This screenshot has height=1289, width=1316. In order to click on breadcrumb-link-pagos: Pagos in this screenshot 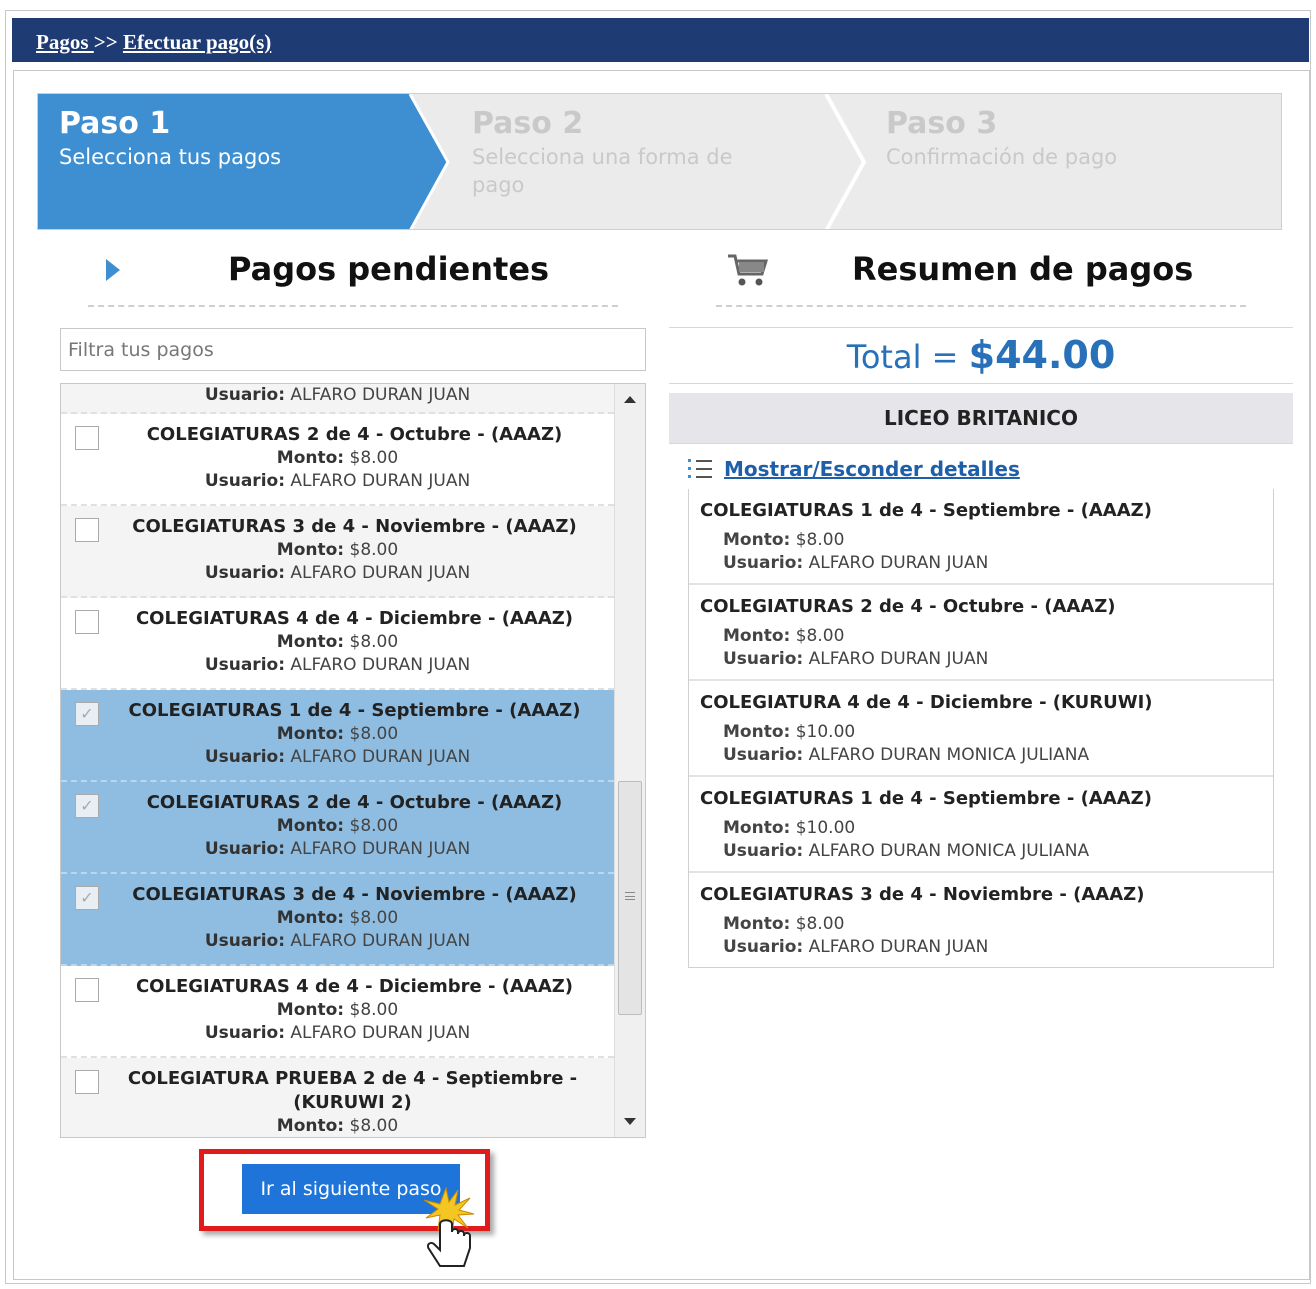, I will do `click(65, 42)`.